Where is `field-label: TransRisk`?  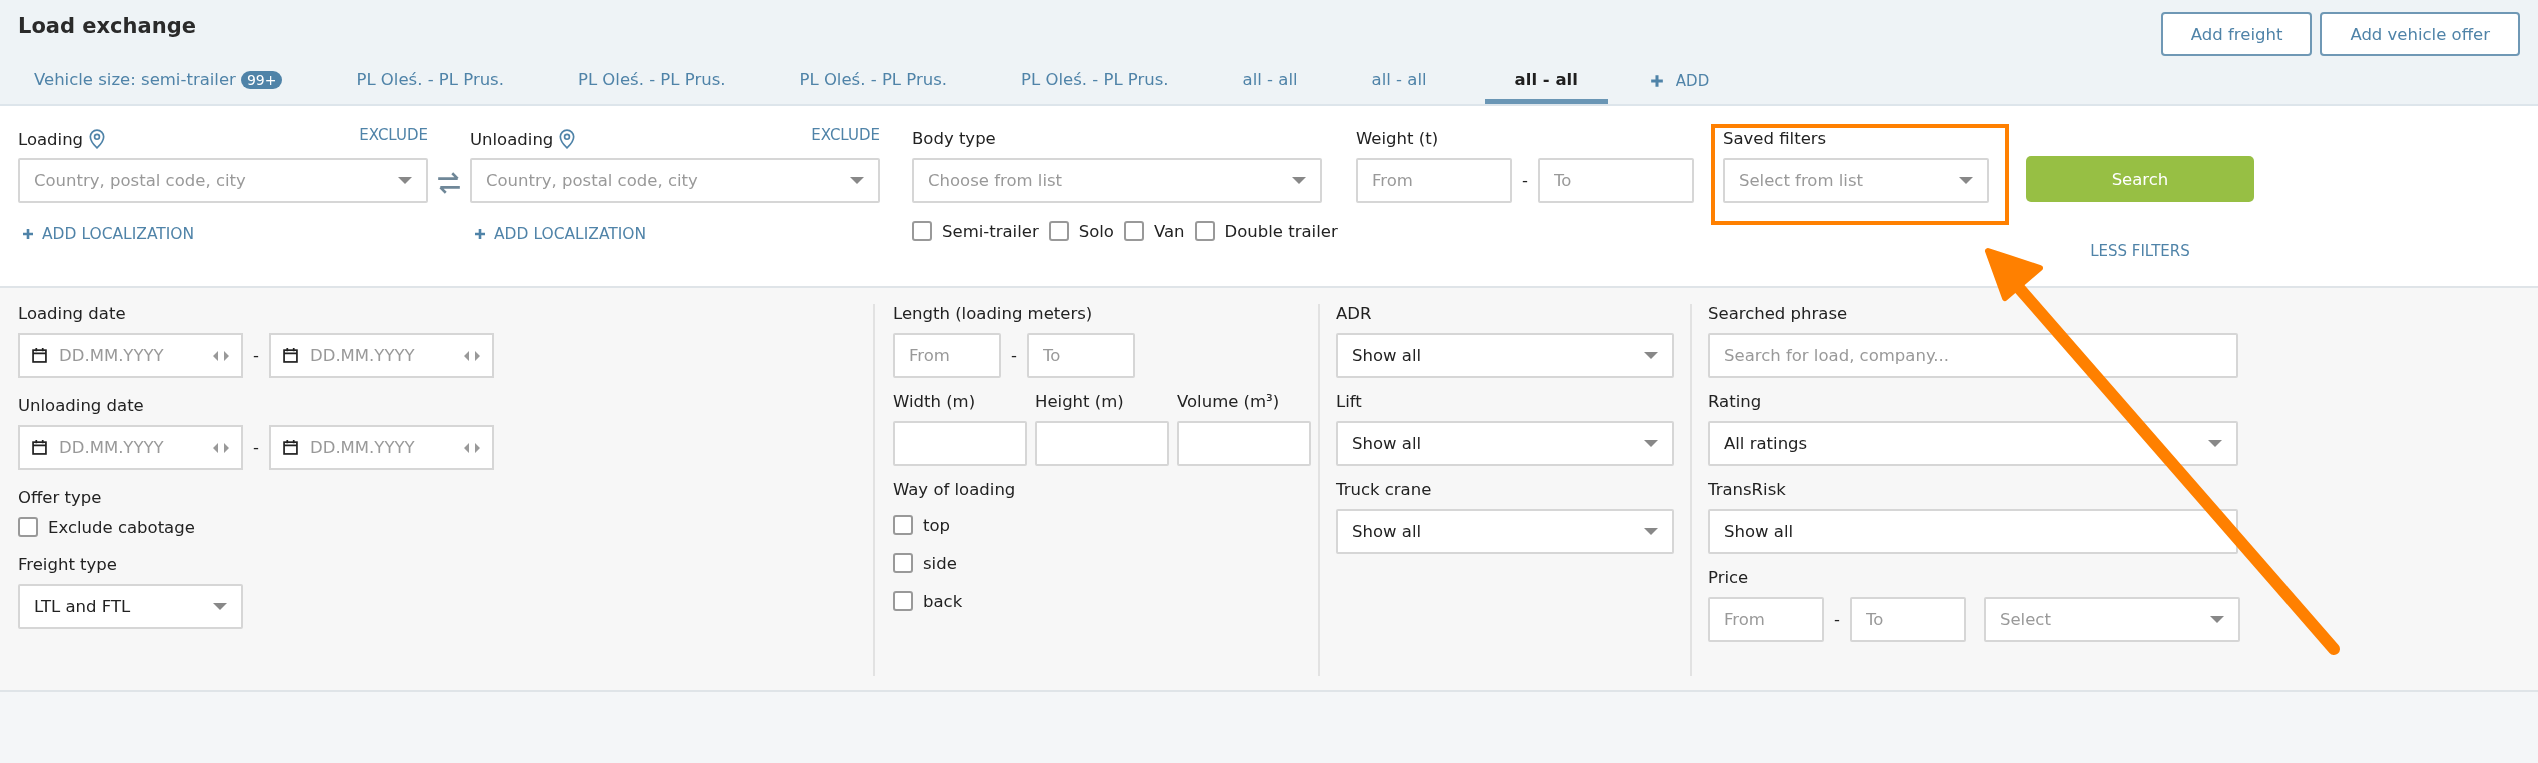 field-label: TransRisk is located at coordinates (1747, 489).